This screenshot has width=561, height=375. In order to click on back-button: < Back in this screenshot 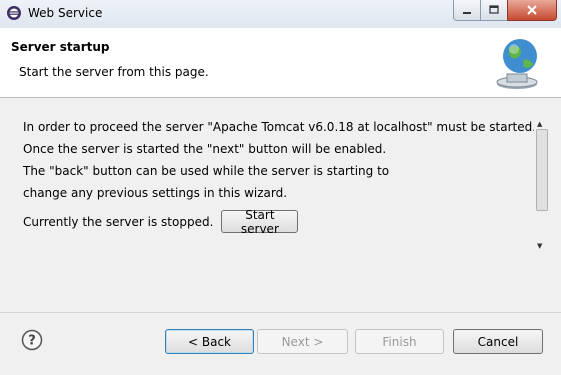, I will do `click(209, 341)`.